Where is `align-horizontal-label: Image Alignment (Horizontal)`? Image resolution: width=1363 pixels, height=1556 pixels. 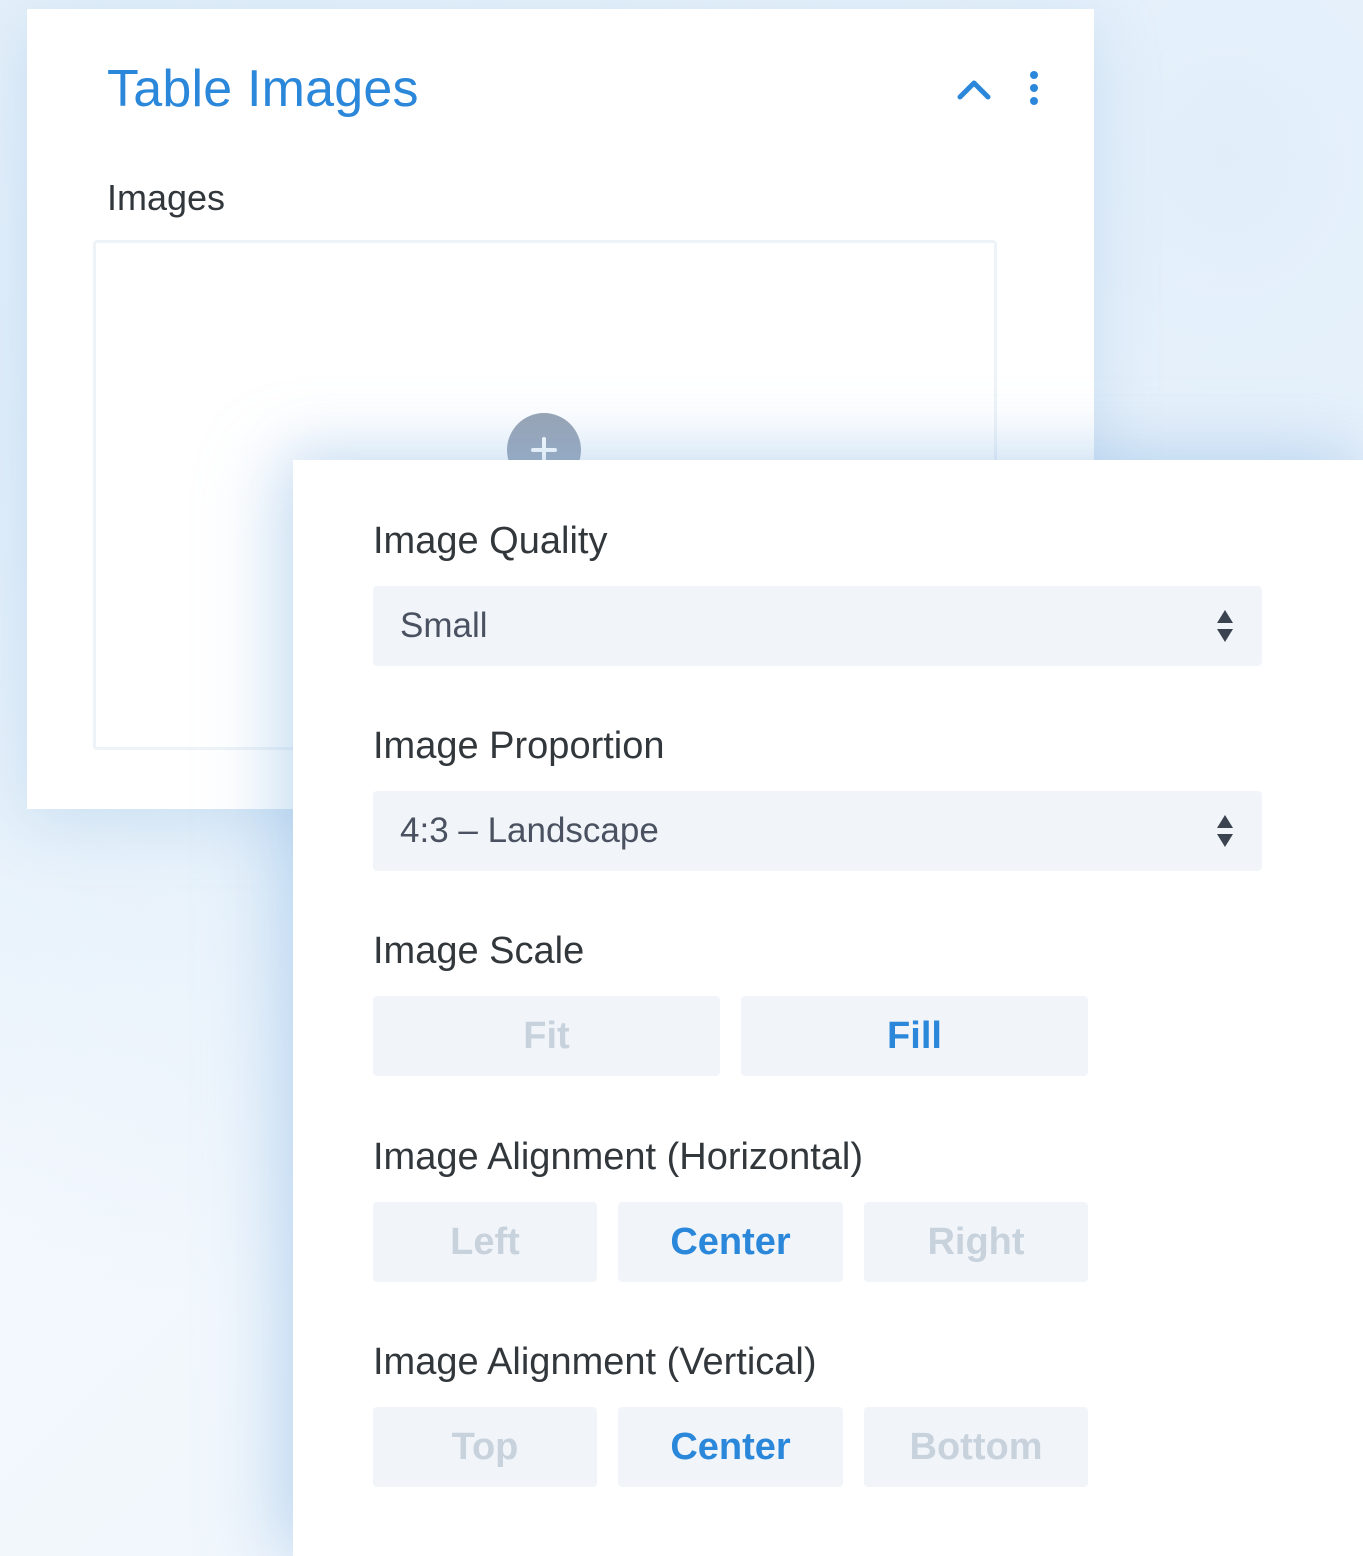
align-horizontal-label: Image Alignment (Horizontal) is located at coordinates (618, 1157).